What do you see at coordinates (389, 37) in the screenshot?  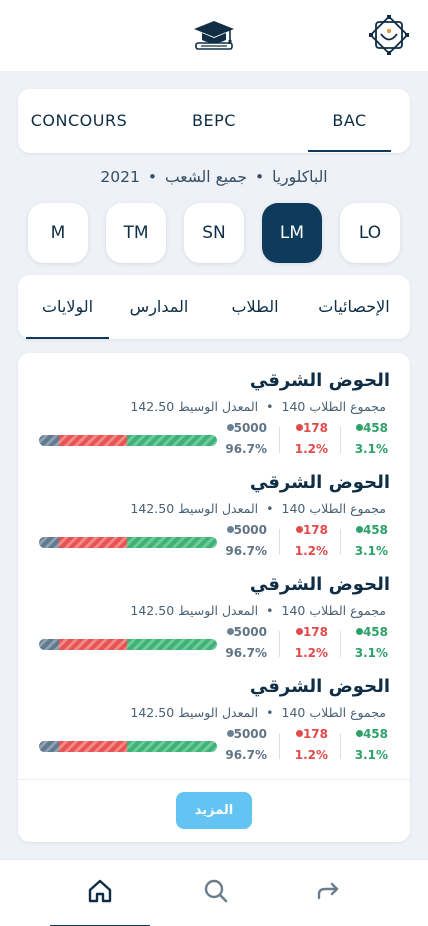 I see `emblem-icon` at bounding box center [389, 37].